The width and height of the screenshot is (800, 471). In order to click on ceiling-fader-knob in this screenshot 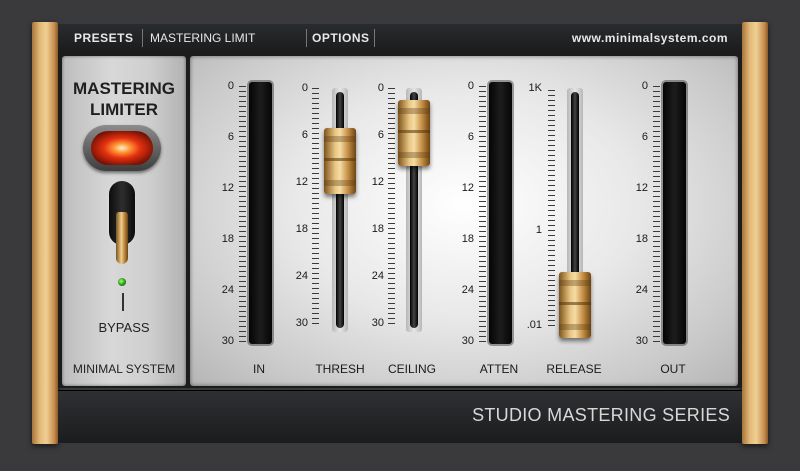, I will do `click(414, 133)`.